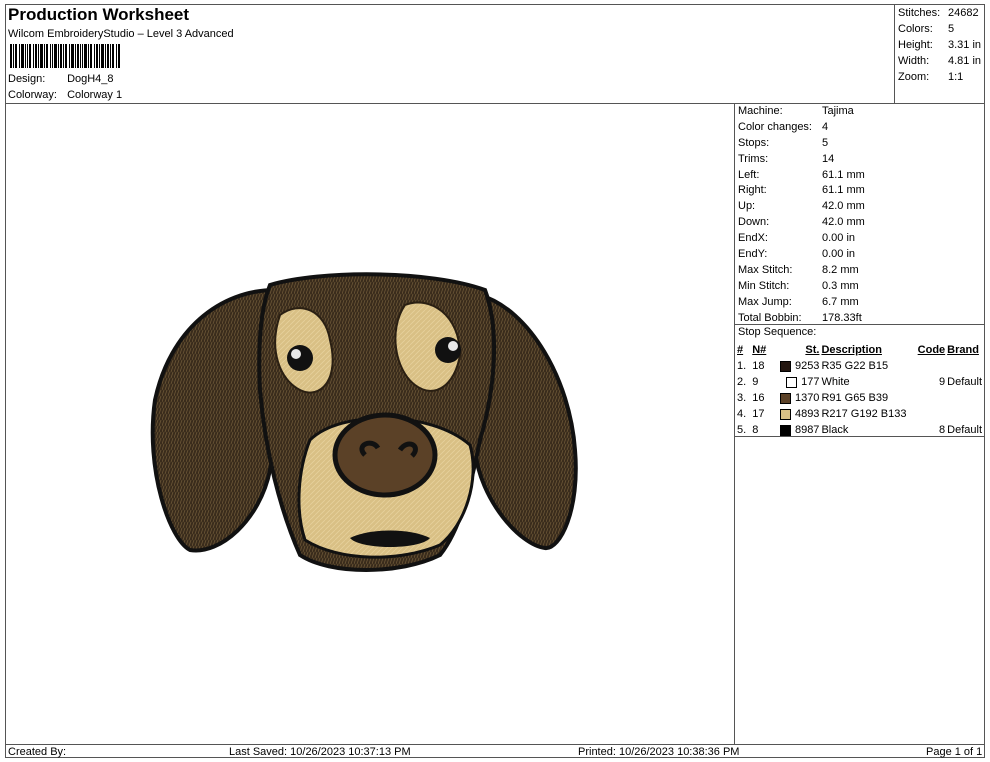  I want to click on spec-value: 61.1 mm, so click(843, 174).